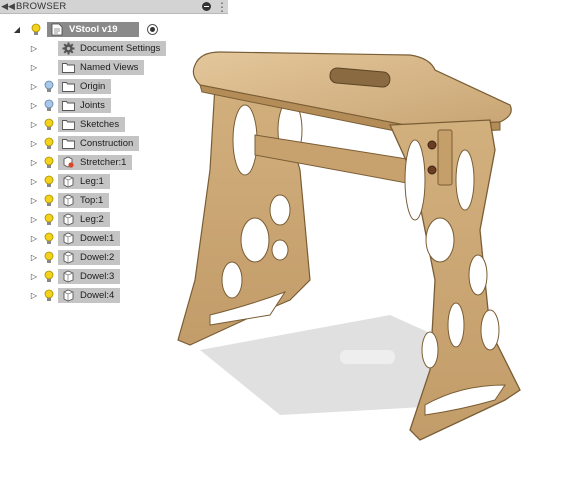 The height and width of the screenshot is (480, 587). I want to click on browser-item-plate: Document Settings, so click(112, 48).